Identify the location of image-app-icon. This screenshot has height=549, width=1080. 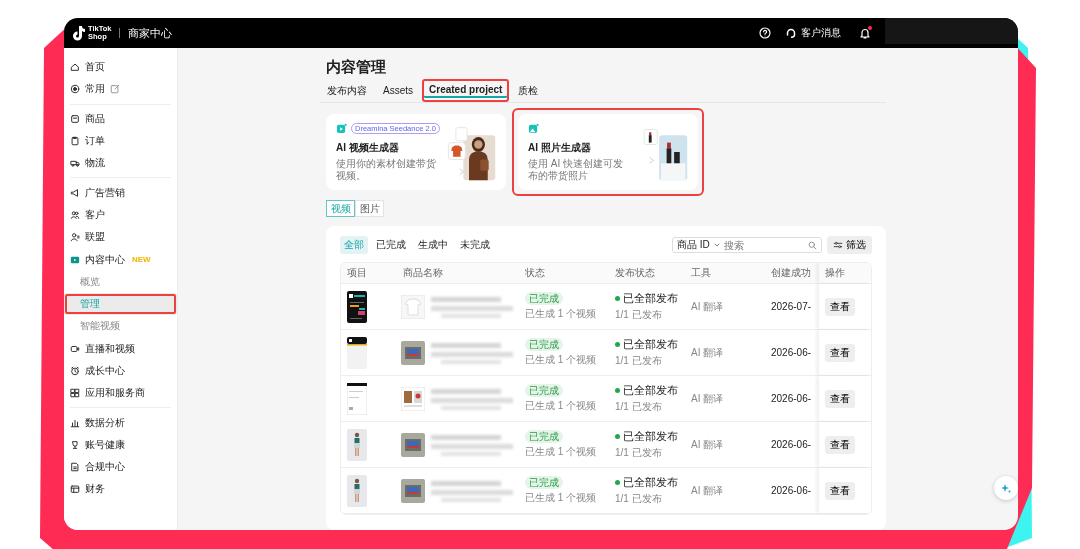
(533, 128).